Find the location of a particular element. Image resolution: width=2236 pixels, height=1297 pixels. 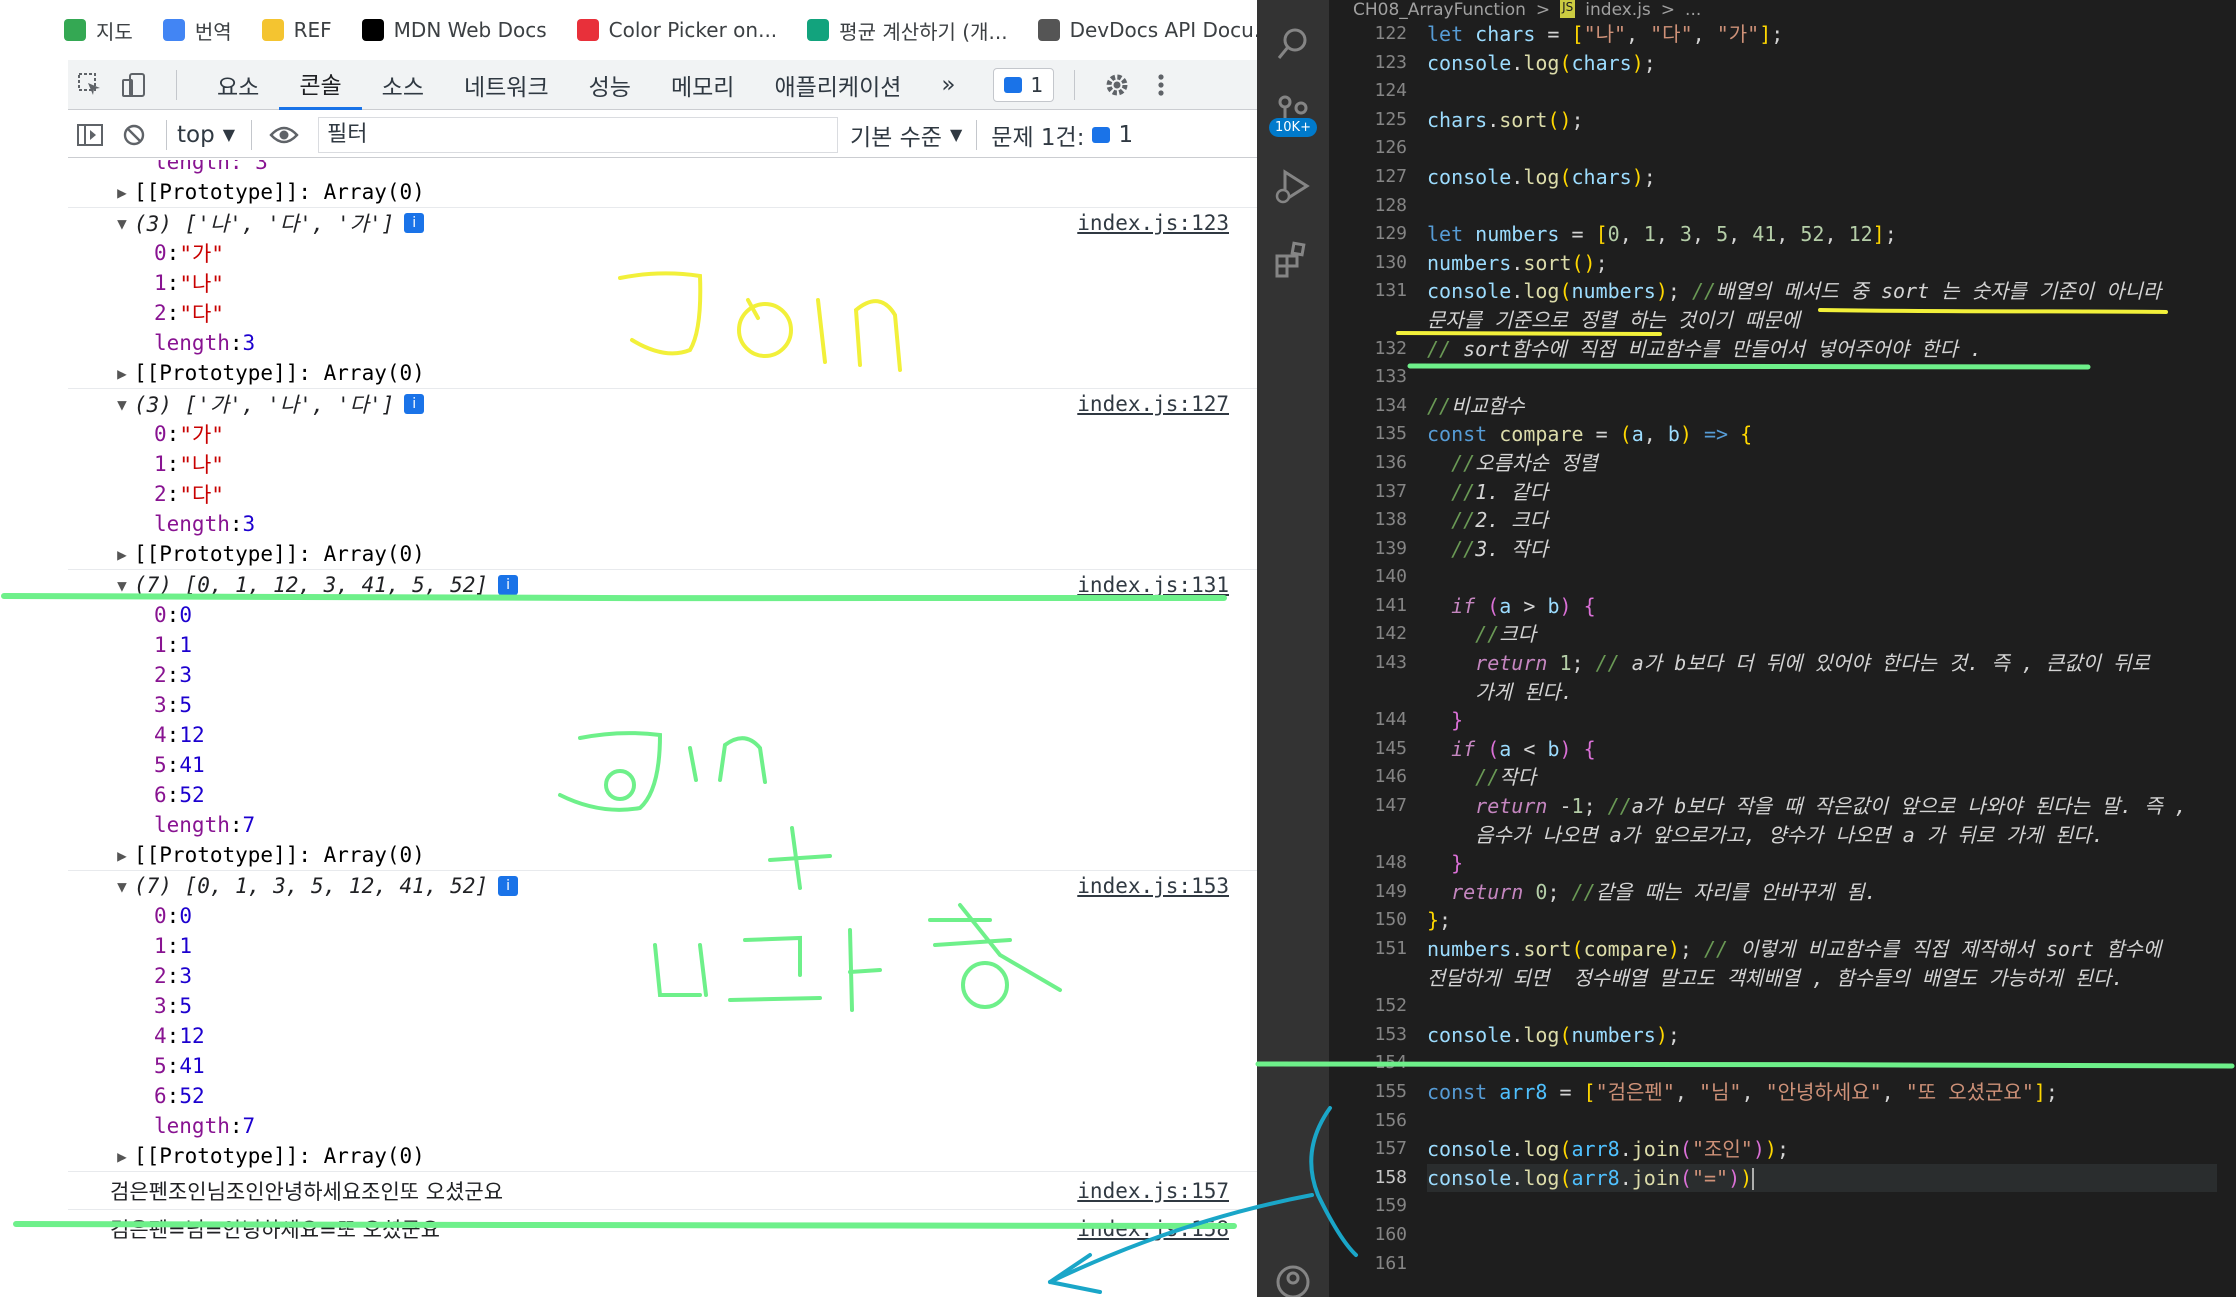

tab-2: 소스 is located at coordinates (403, 85).